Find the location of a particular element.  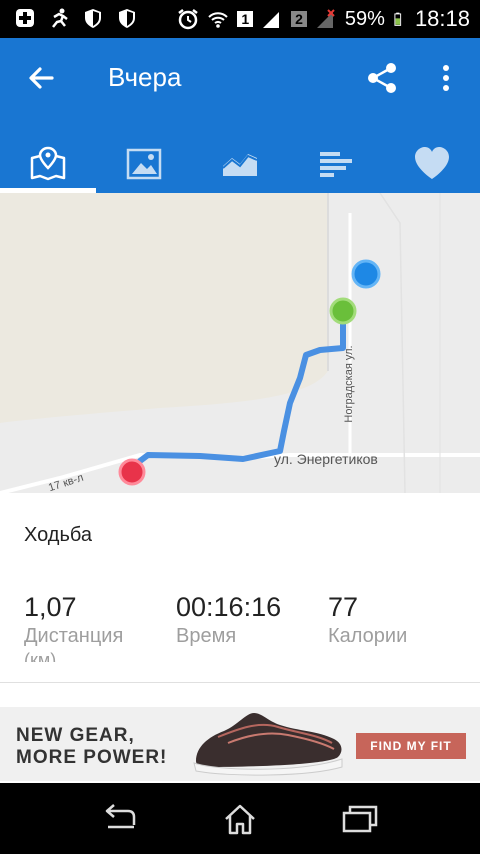

tab-bar is located at coordinates (240, 163).